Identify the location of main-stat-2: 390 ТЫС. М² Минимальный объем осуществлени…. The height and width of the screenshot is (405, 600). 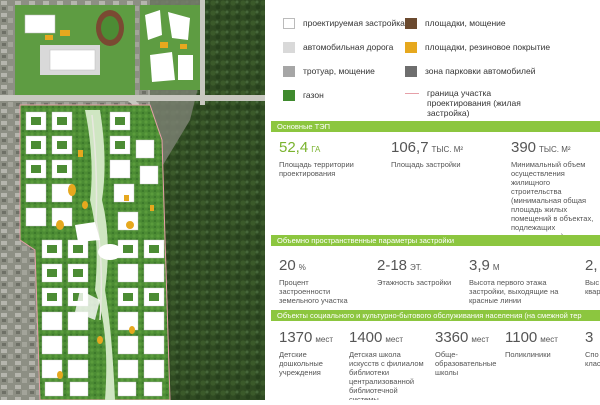
(553, 190).